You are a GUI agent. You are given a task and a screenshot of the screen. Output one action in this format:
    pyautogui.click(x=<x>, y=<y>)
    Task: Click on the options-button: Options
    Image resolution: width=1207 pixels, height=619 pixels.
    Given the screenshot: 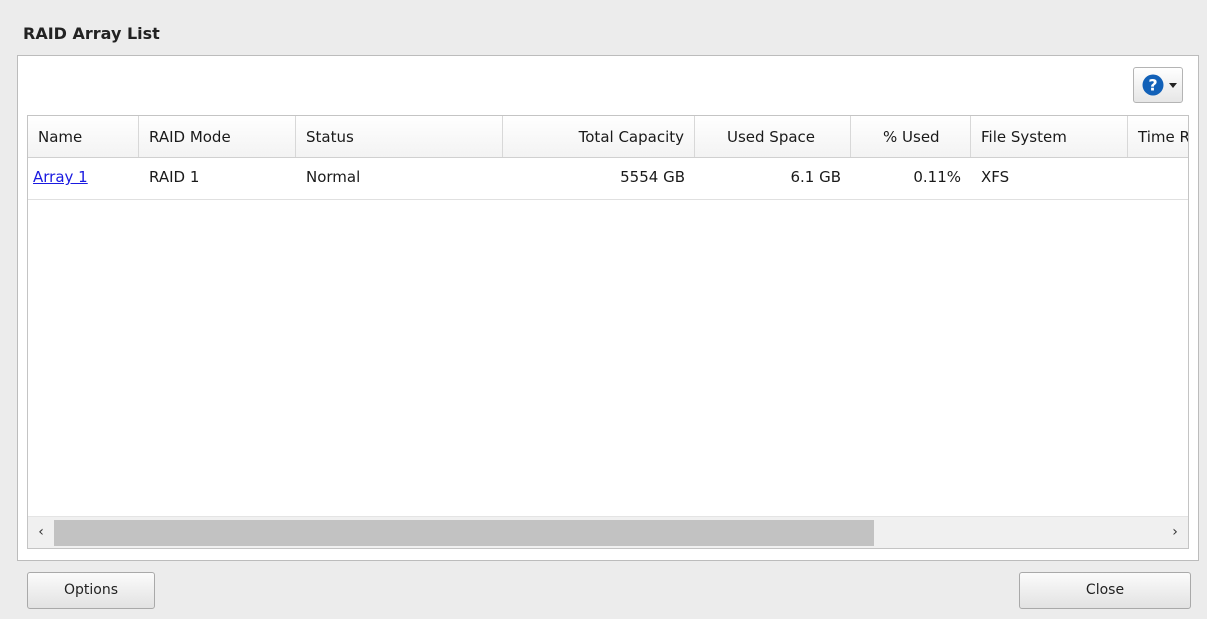 What is the action you would take?
    pyautogui.click(x=91, y=590)
    